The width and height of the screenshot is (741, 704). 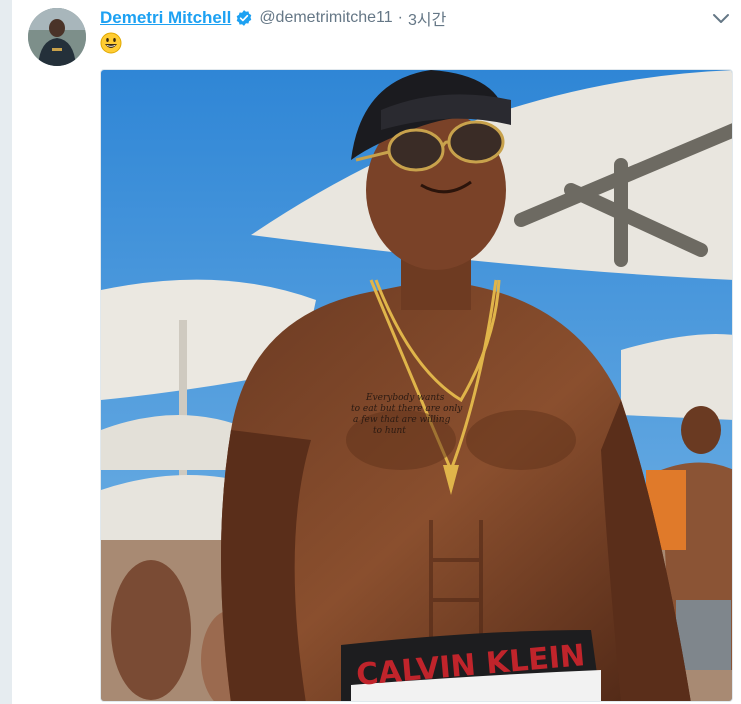 I want to click on smiley-emoji, so click(x=111, y=43).